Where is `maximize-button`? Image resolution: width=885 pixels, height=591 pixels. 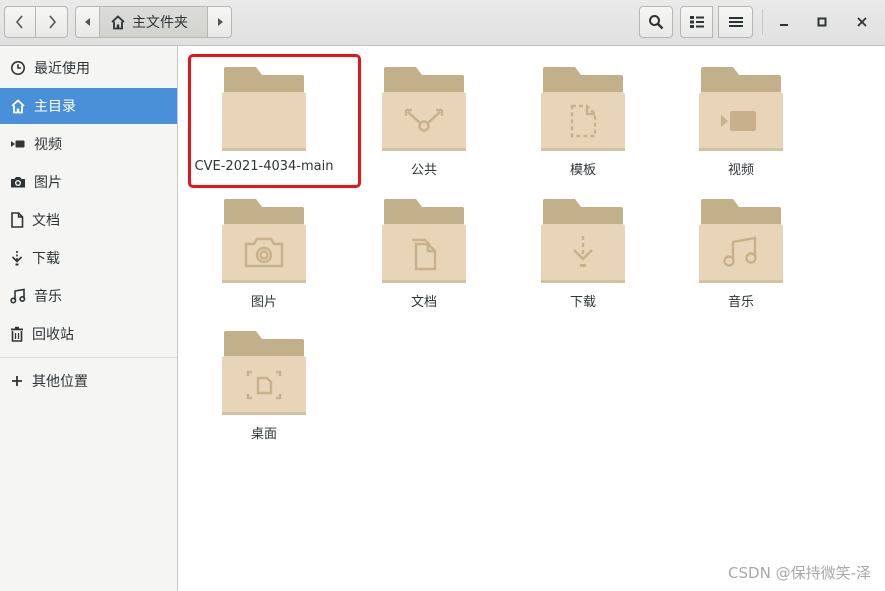 maximize-button is located at coordinates (822, 22).